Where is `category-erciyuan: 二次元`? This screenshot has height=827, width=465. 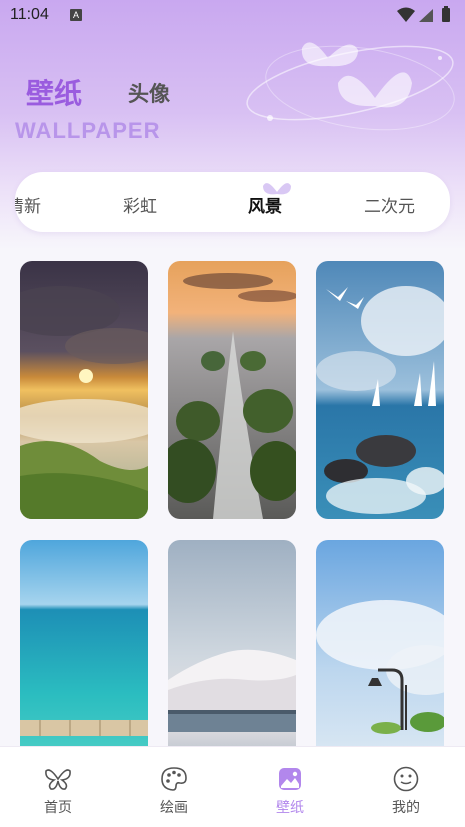
category-erciyuan: 二次元 is located at coordinates (389, 204).